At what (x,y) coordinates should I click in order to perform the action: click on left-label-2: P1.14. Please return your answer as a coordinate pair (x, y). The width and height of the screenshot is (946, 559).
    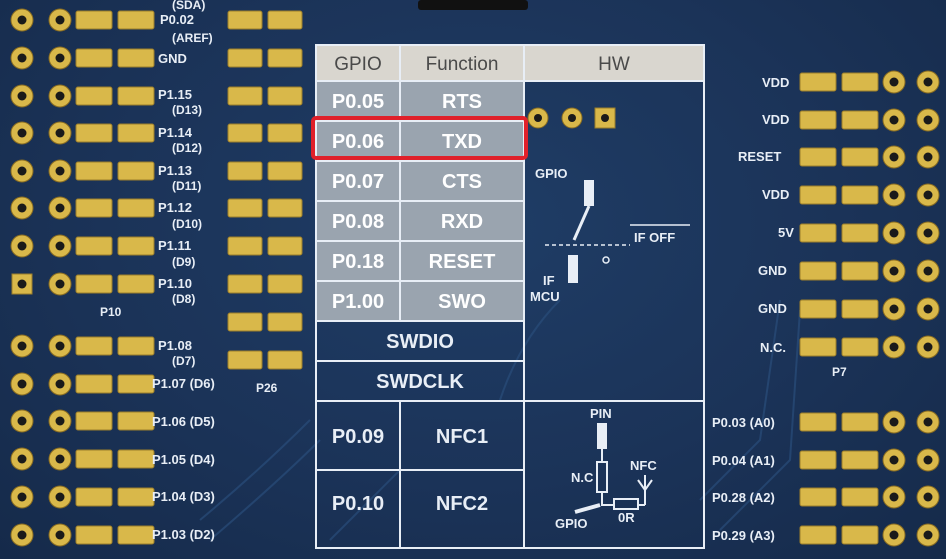
    Looking at the image, I should click on (175, 132).